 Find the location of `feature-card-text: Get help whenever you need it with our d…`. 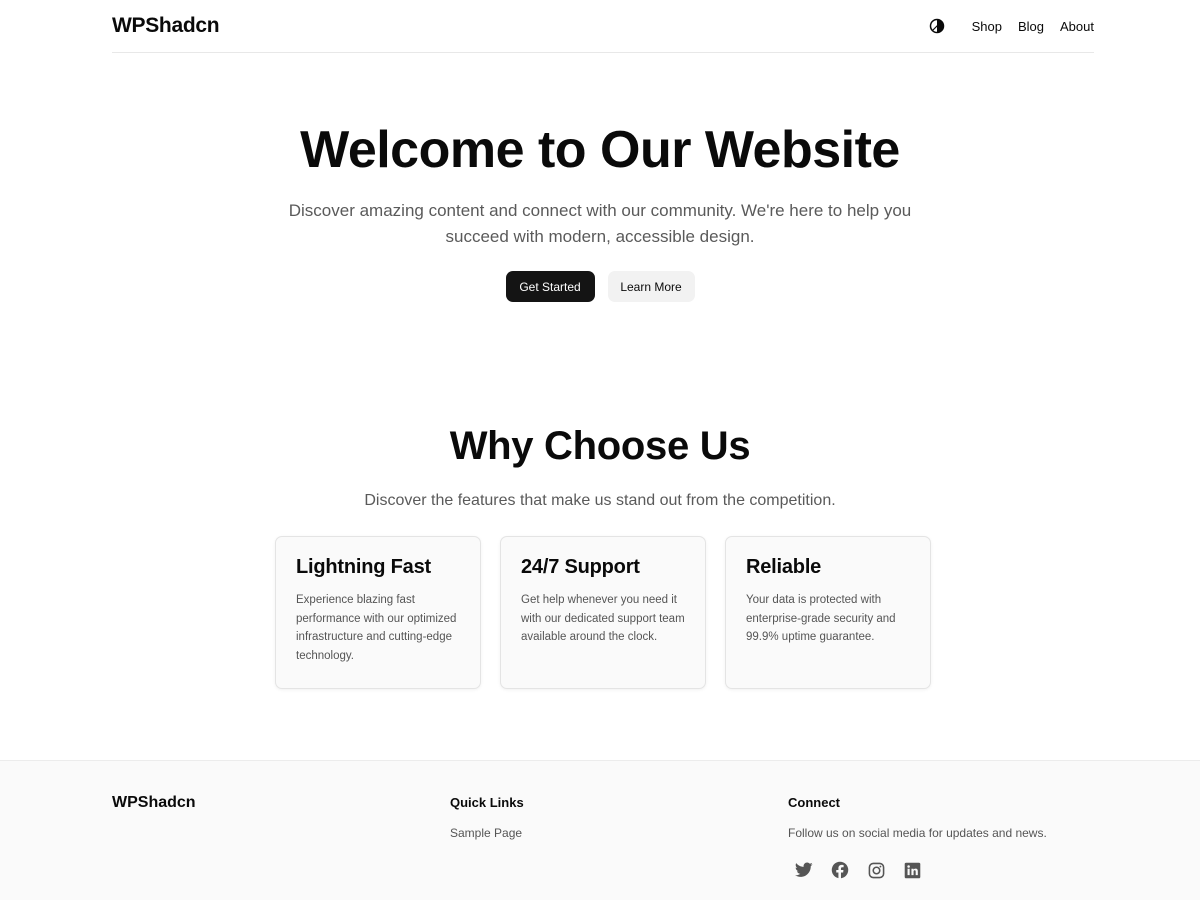

feature-card-text: Get help whenever you need it with our d… is located at coordinates (603, 618).